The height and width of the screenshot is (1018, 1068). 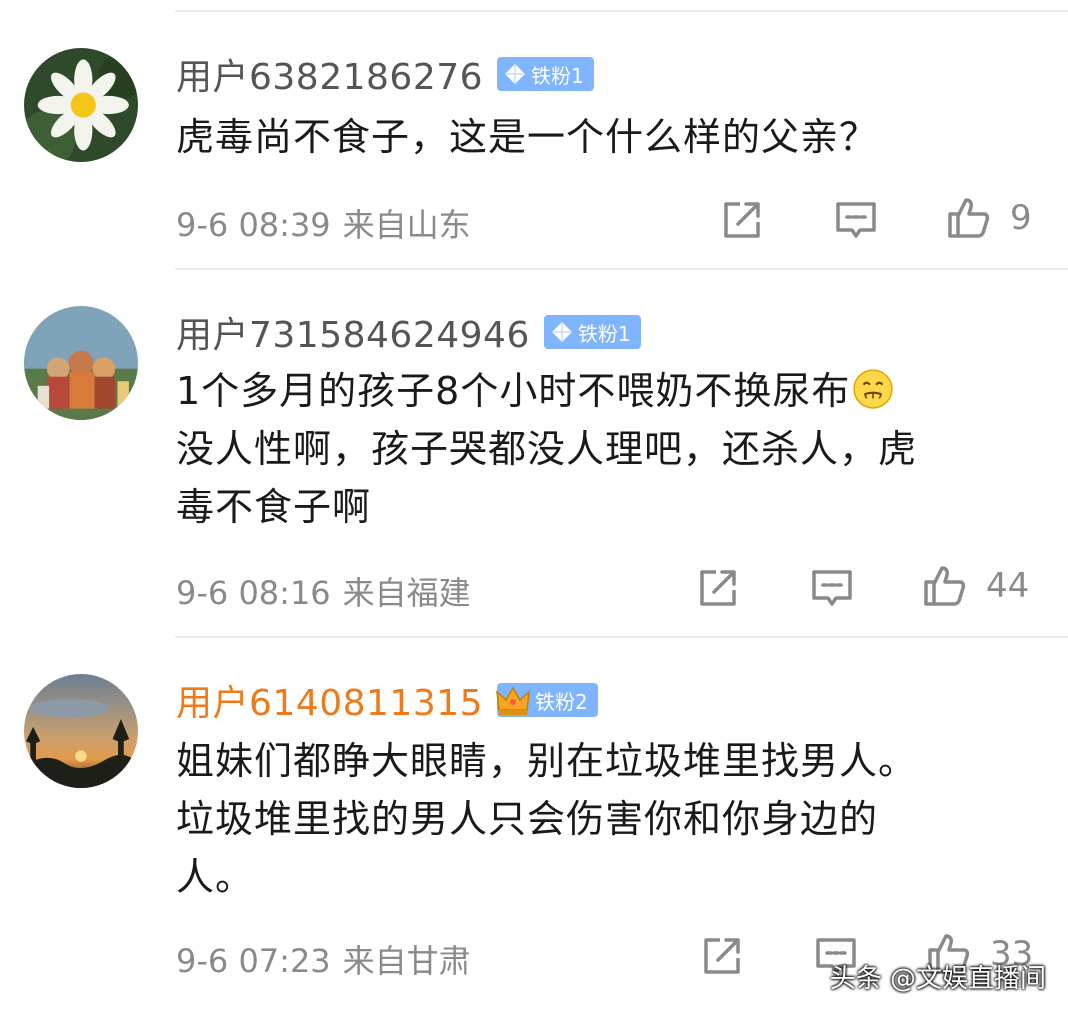 I want to click on group-photo-avatar-icon, so click(x=81, y=363).